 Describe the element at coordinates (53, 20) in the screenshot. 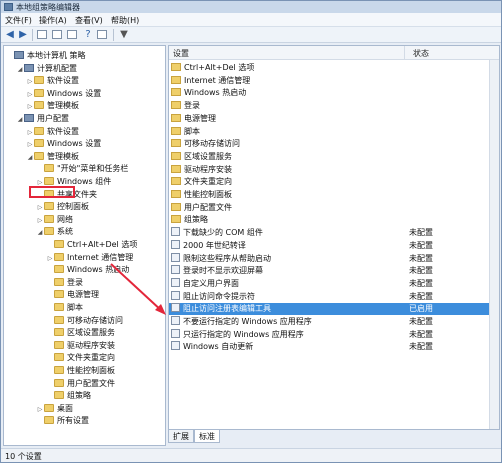

I see `menu-action: 操作(A)` at that location.